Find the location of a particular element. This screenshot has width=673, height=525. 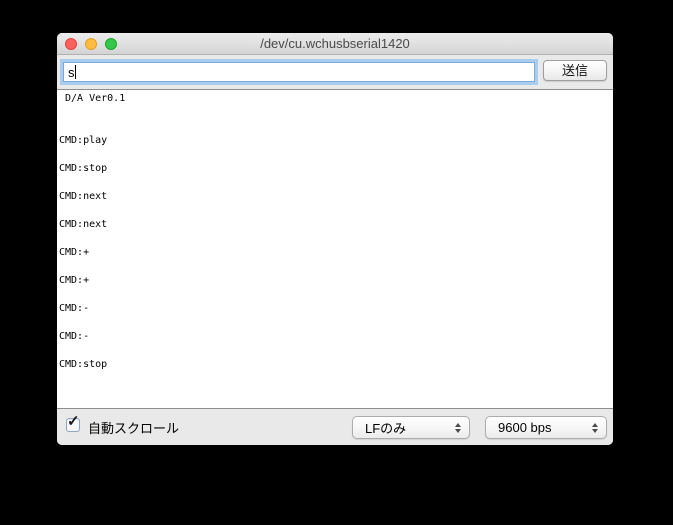

baud-rate-value: 9600 bps is located at coordinates (525, 427).